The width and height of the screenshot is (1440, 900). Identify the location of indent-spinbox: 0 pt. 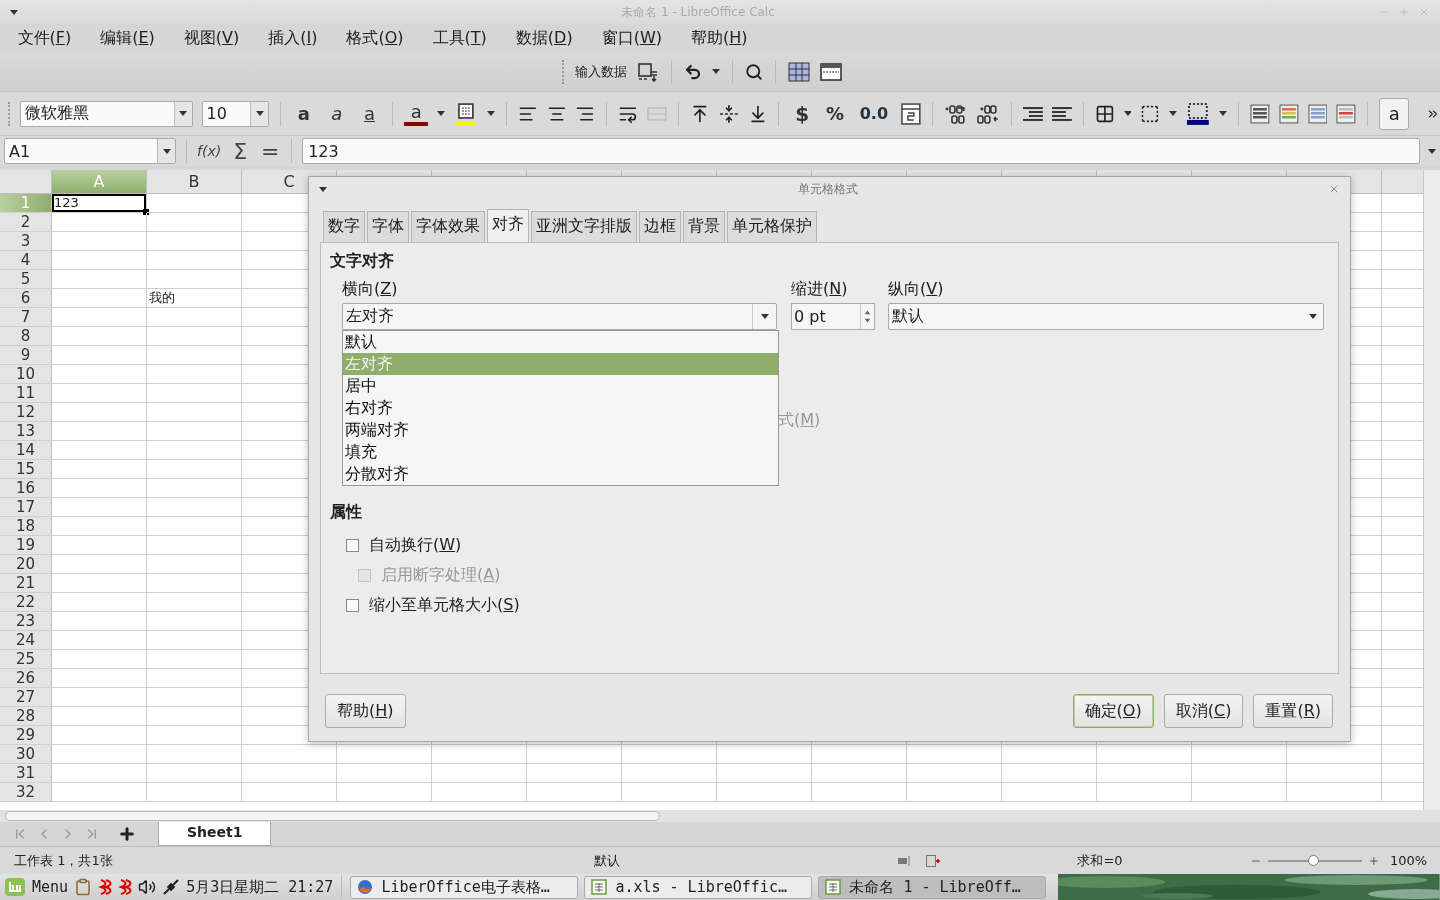
(833, 316).